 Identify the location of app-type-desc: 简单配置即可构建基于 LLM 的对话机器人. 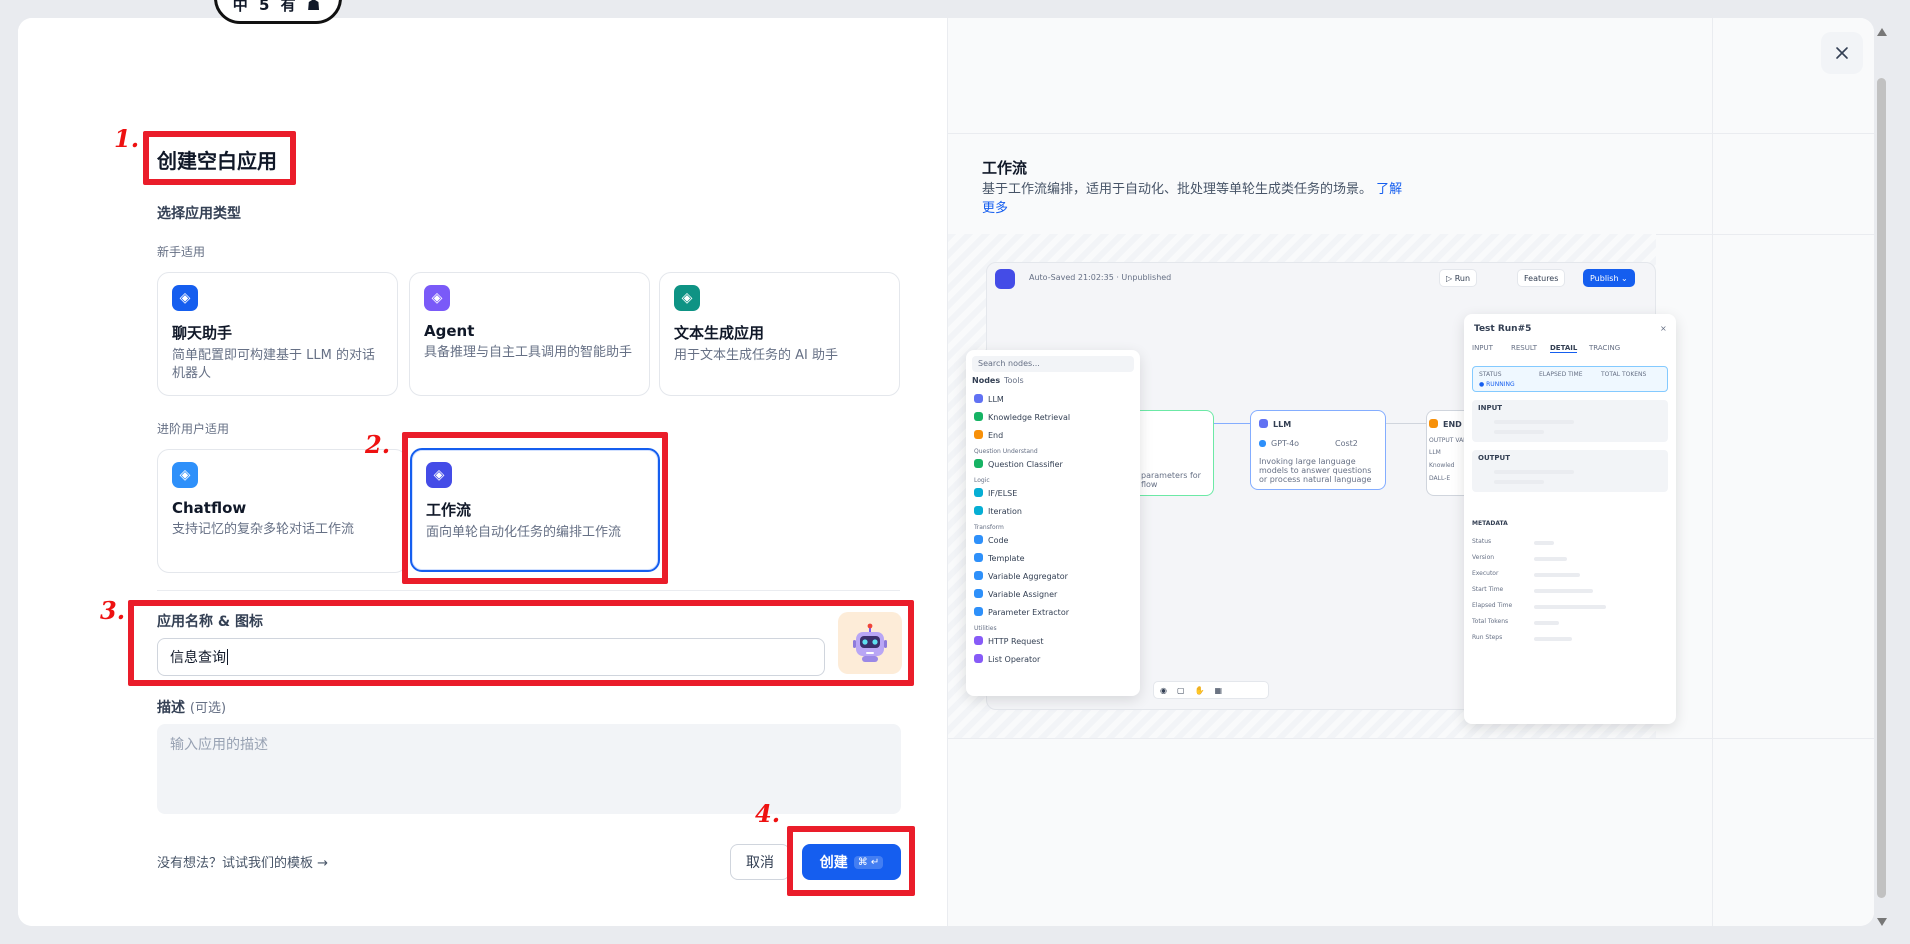
(273, 364).